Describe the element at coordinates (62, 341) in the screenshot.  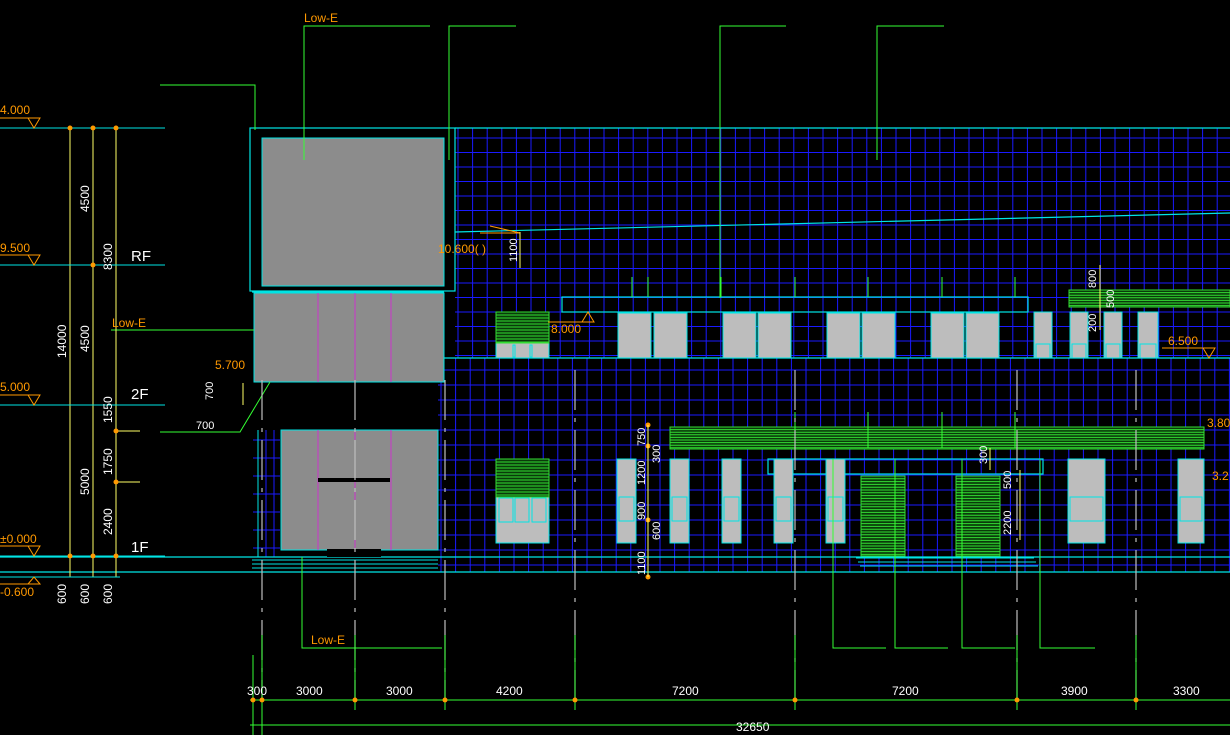
I see `dim-14000: 14000` at that location.